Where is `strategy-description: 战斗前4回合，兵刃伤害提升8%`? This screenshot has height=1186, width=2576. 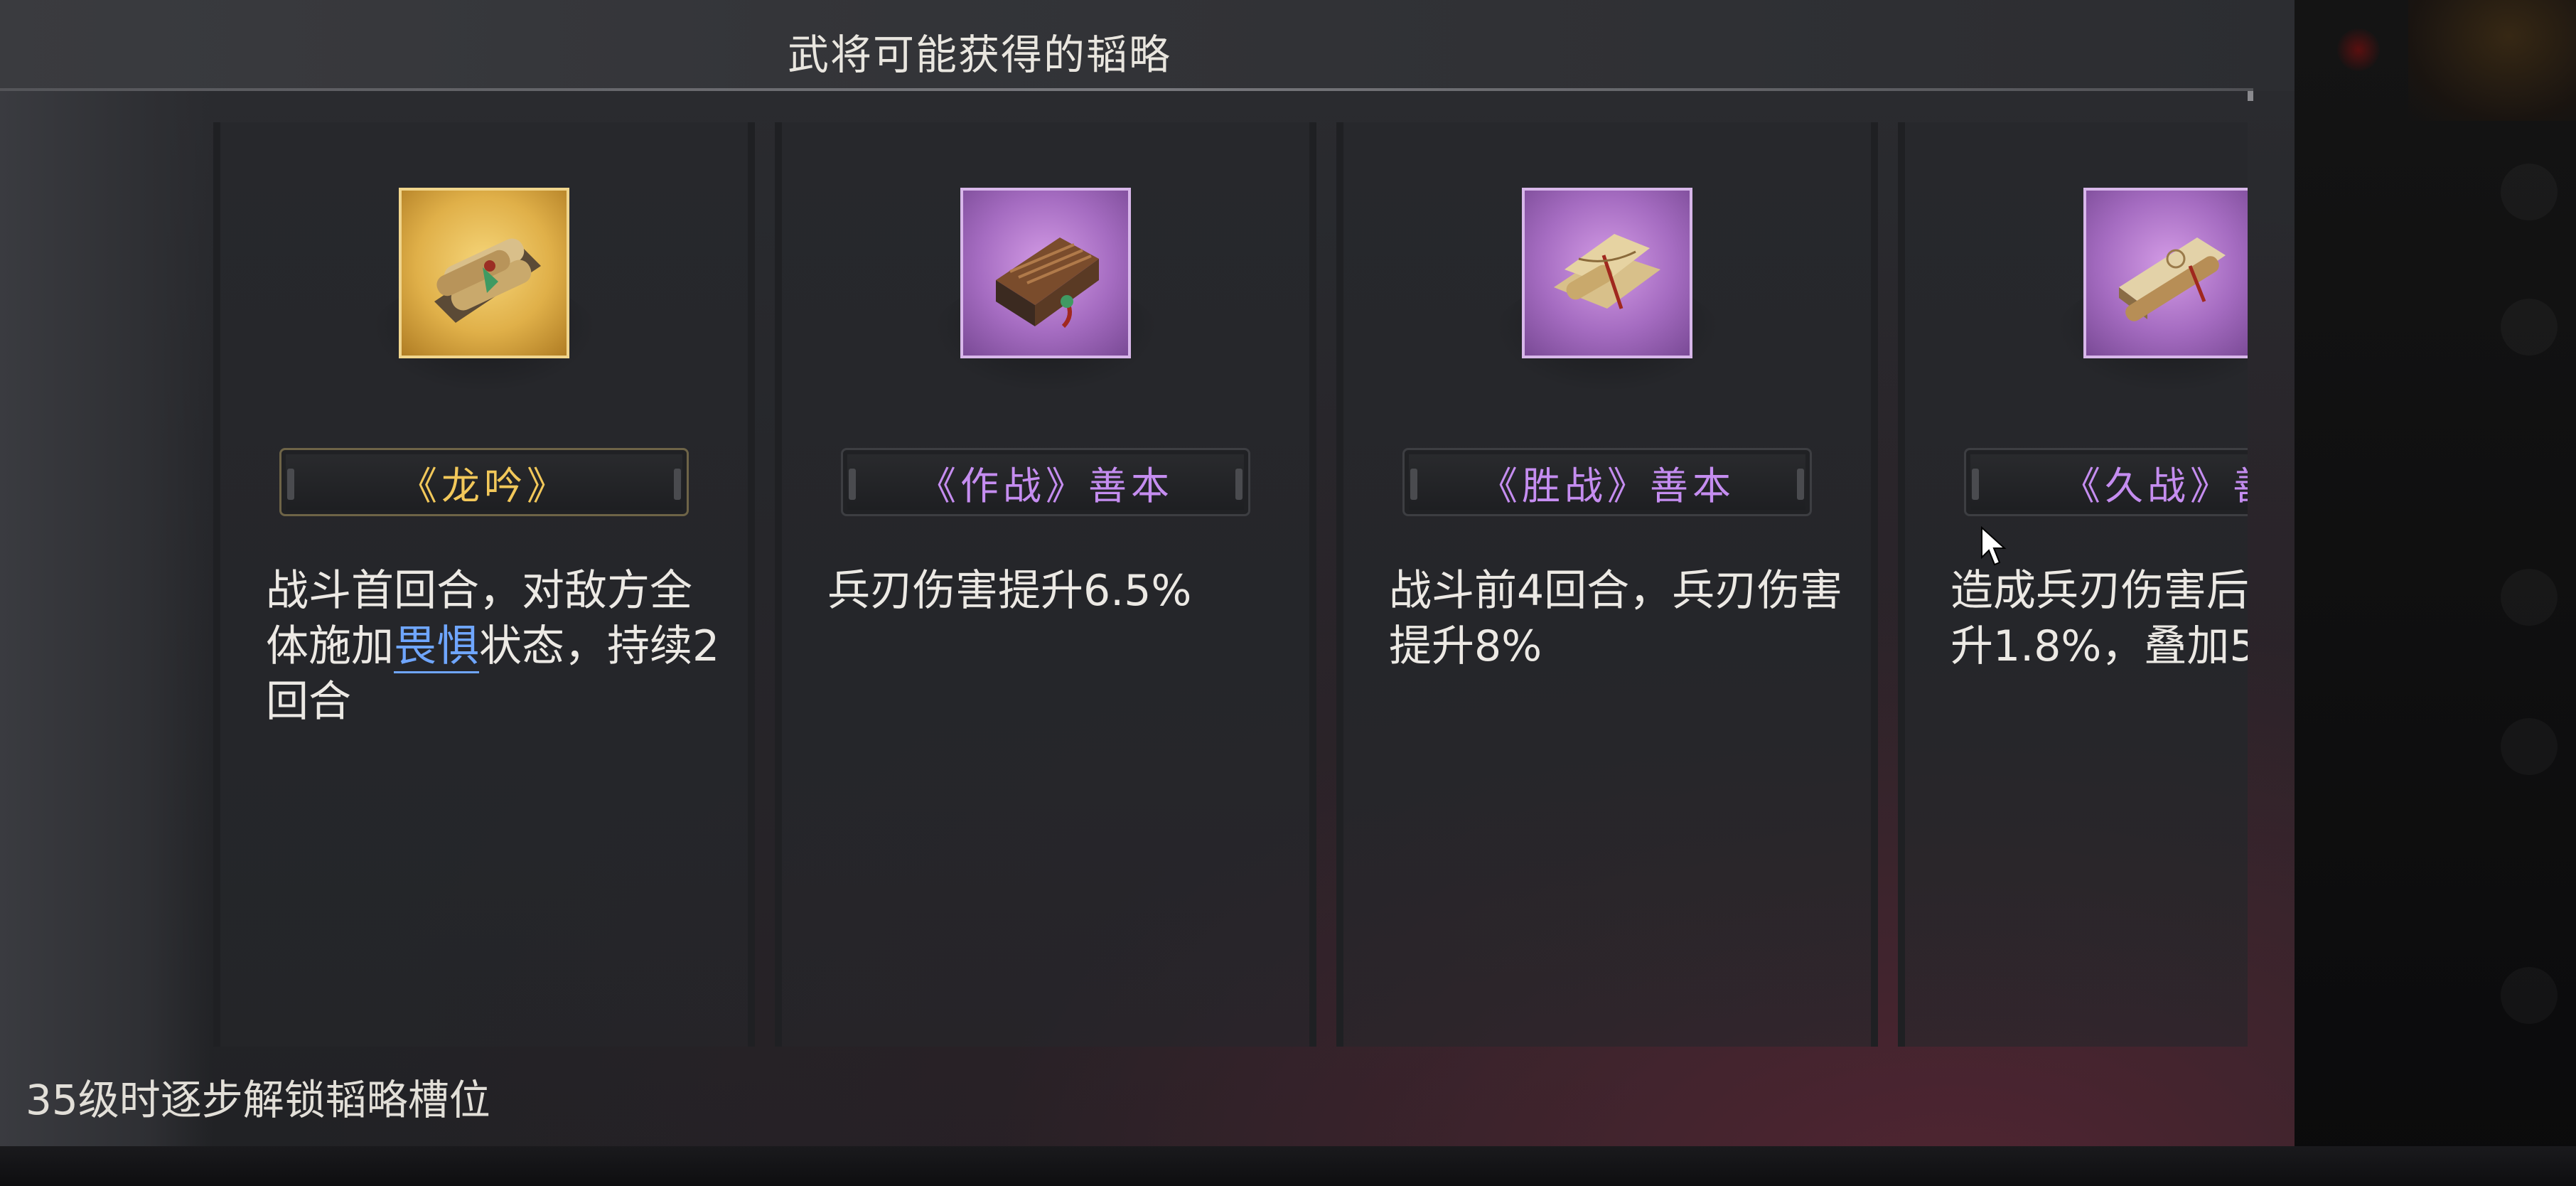
strategy-description: 战斗前4回合，兵刃伤害提升8% is located at coordinates (1616, 618).